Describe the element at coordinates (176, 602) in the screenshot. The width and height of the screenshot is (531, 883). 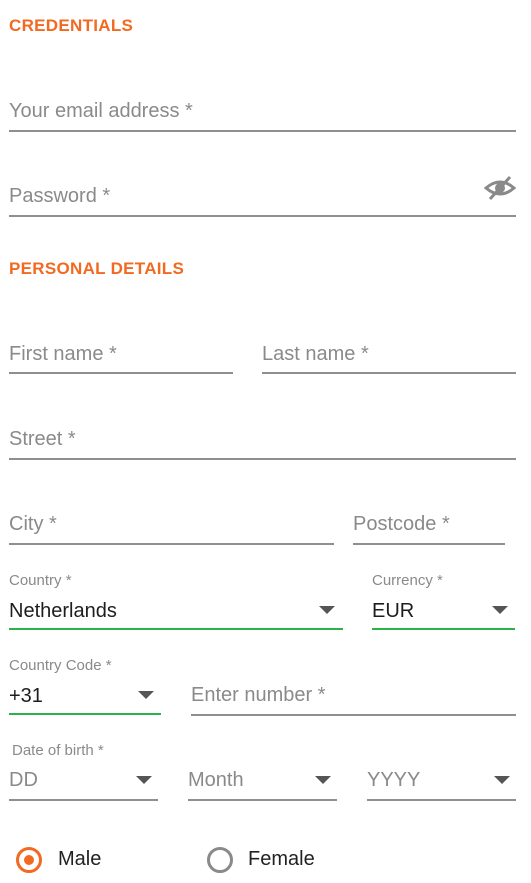
I see `country-select: Country * Netherlands` at that location.